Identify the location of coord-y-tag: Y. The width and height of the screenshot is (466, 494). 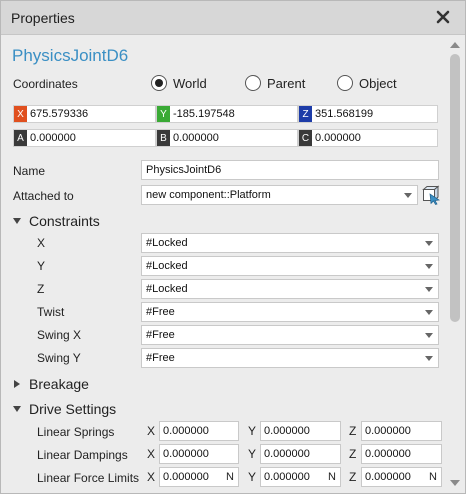
(163, 114).